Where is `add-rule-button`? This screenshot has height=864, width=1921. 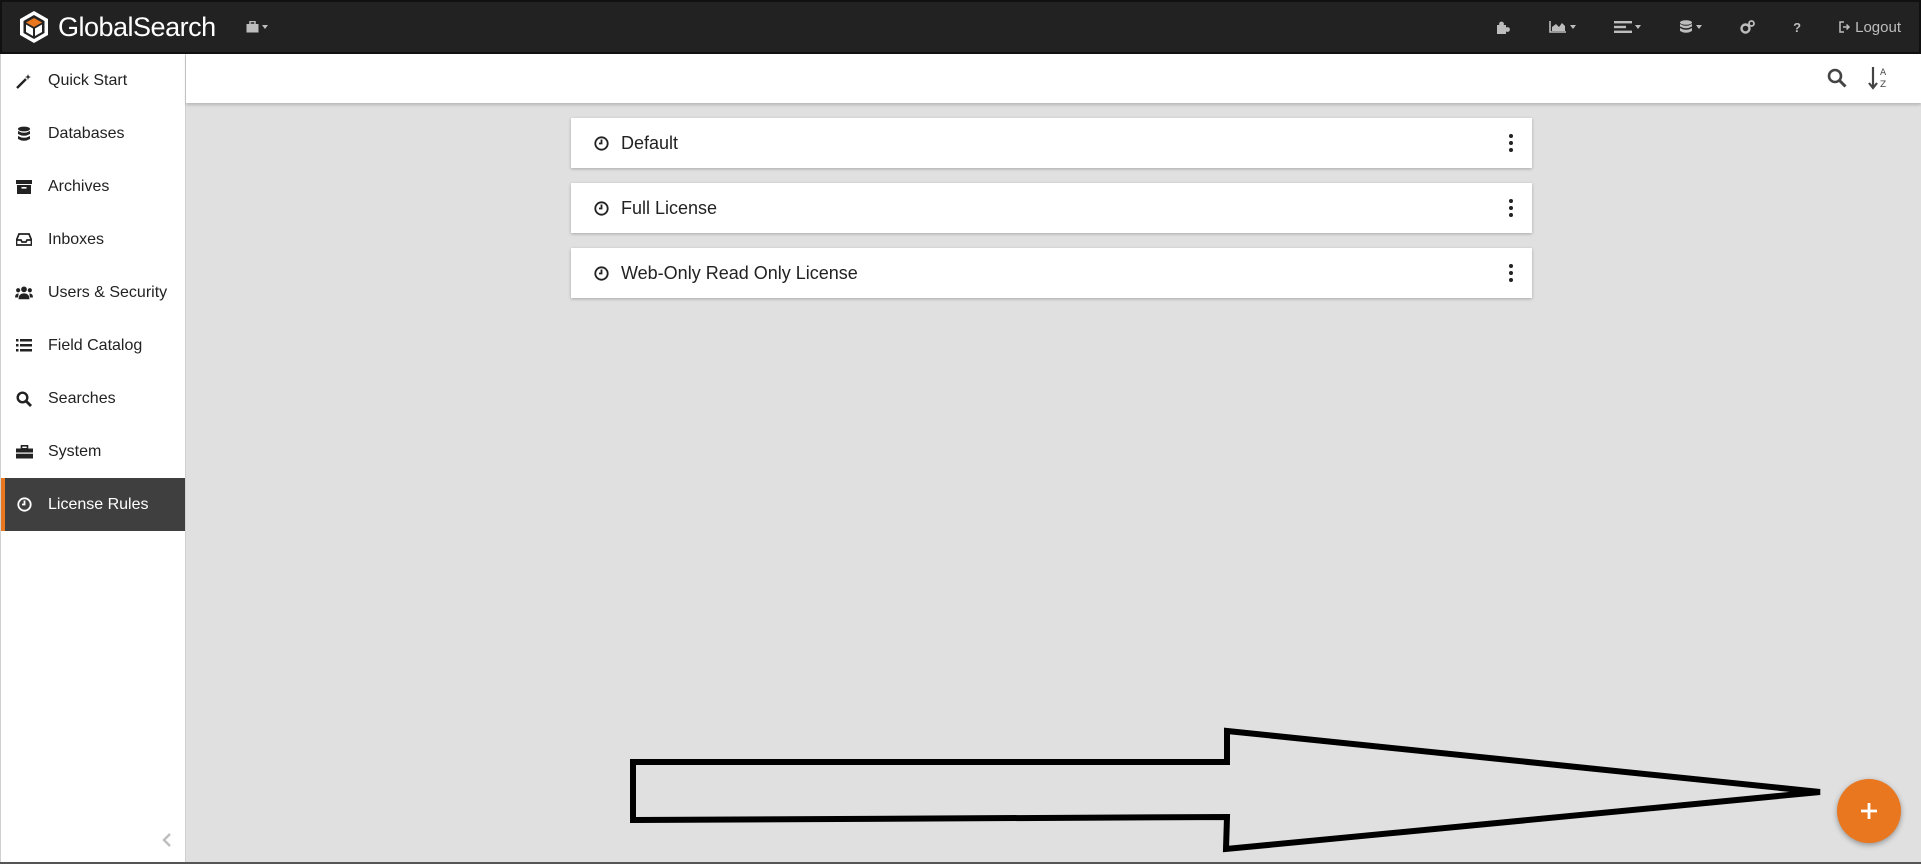 add-rule-button is located at coordinates (1869, 811).